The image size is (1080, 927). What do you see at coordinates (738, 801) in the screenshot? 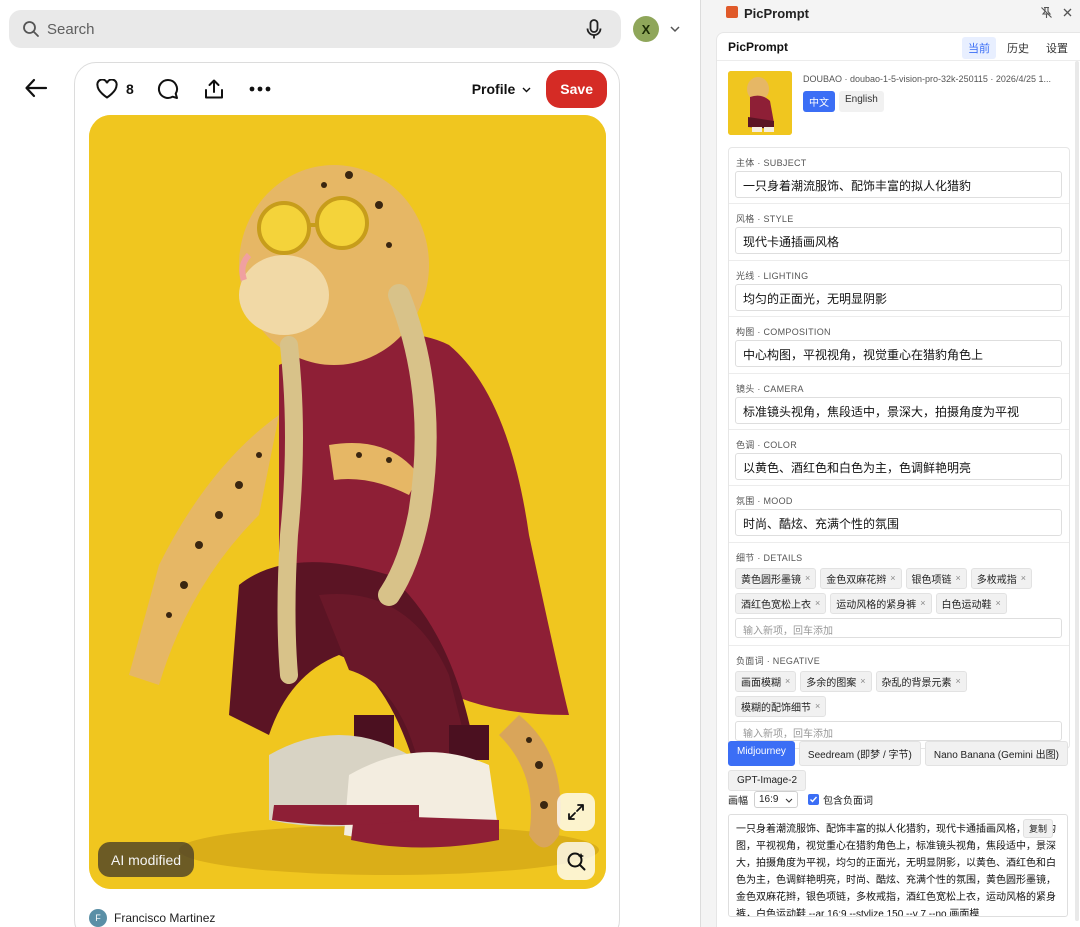
I see `aspect-ratio-label: 画幅` at bounding box center [738, 801].